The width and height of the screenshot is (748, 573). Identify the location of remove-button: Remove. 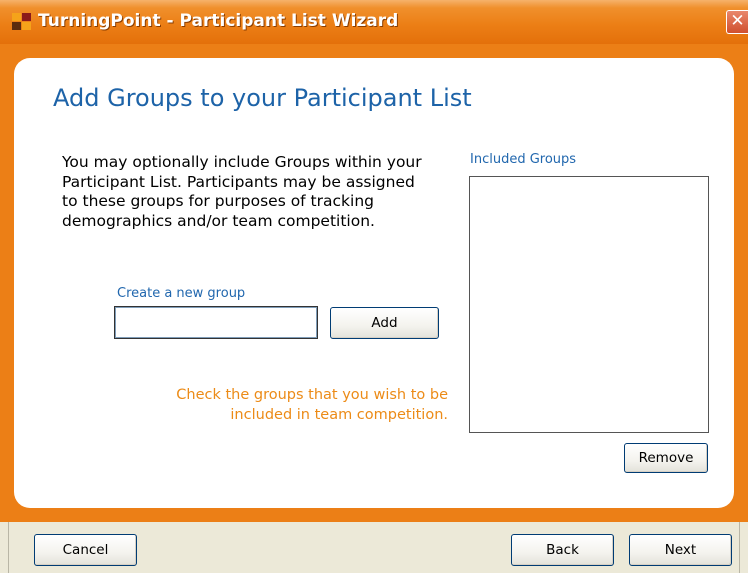
(666, 458).